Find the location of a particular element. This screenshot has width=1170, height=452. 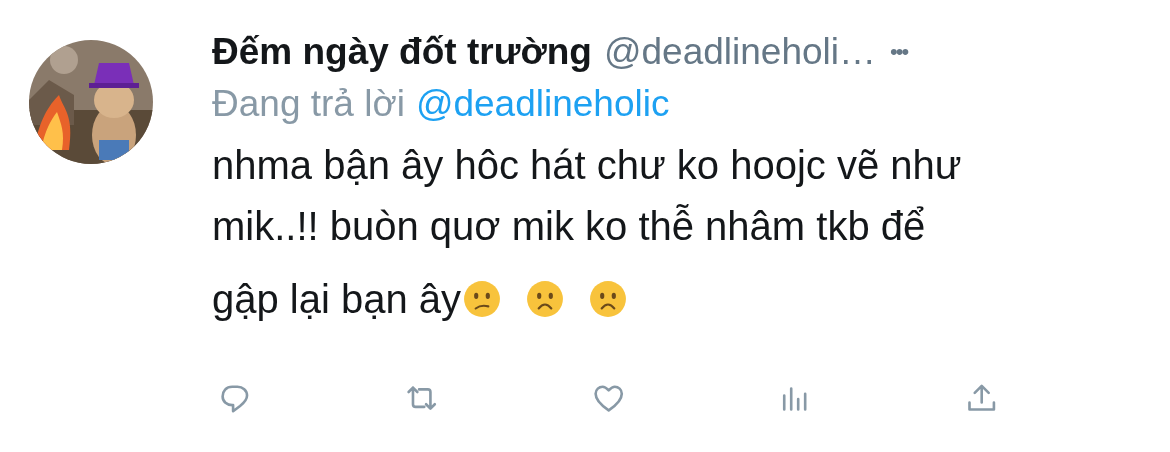

confused-emoji-icon is located at coordinates (482, 299).